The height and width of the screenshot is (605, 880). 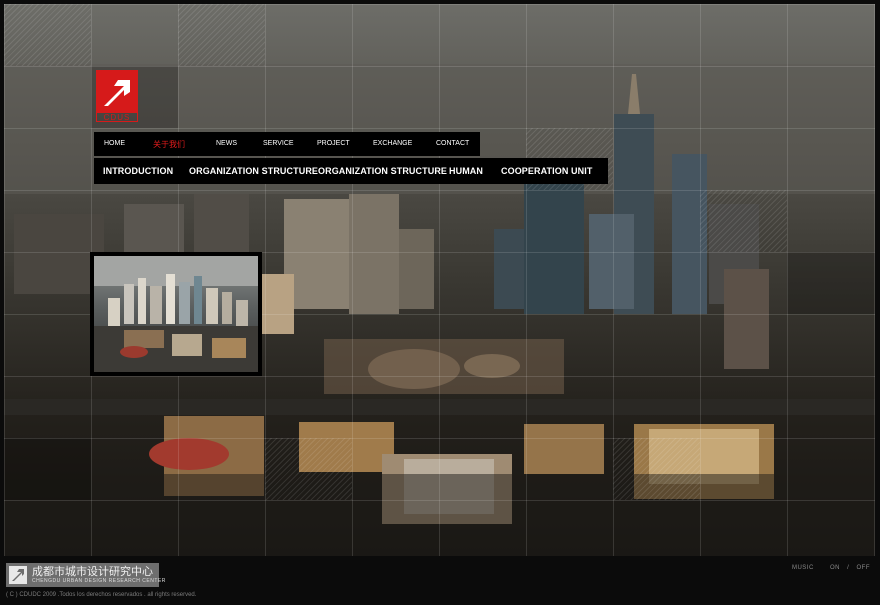 What do you see at coordinates (466, 171) in the screenshot?
I see `subnav-human: HUMAN` at bounding box center [466, 171].